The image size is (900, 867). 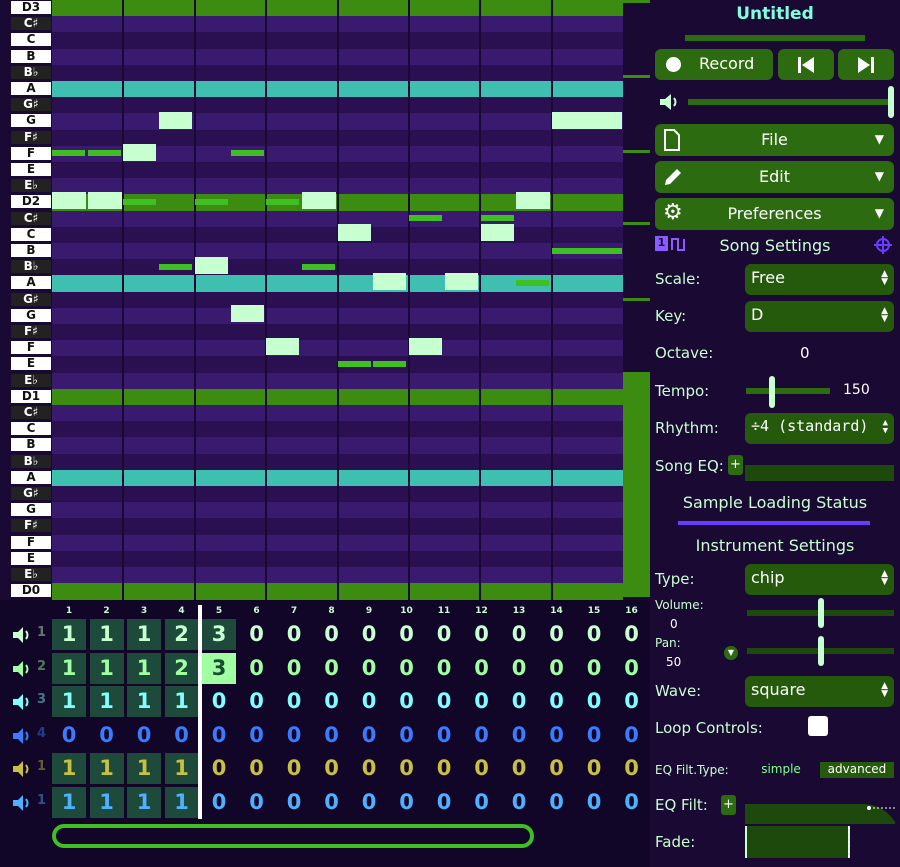 I want to click on pan-dropdown-button: ▼, so click(x=731, y=653).